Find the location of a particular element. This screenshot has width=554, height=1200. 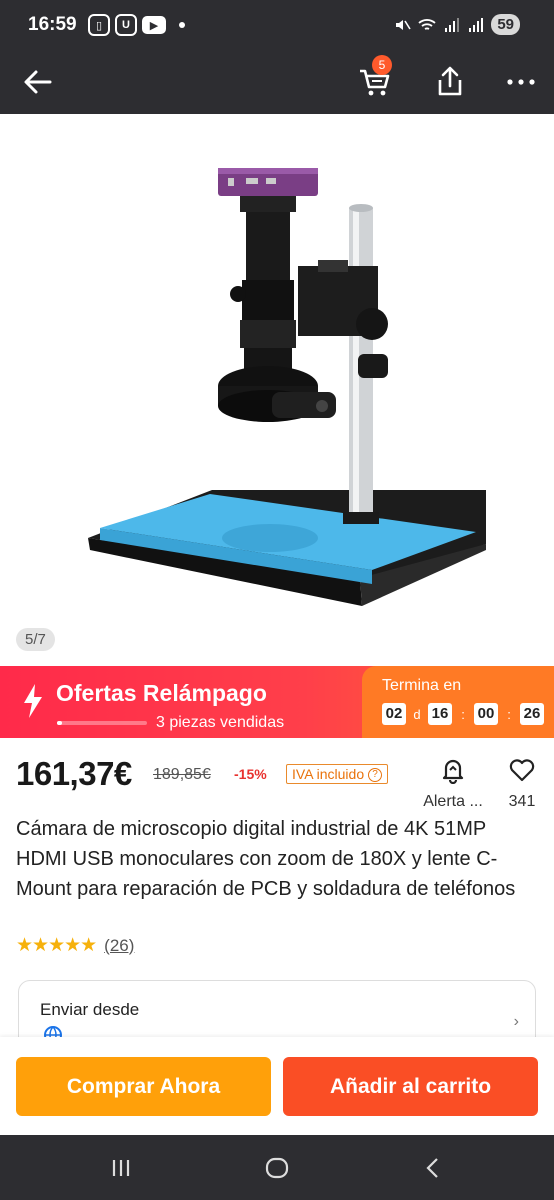

timer-days-suffix: d is located at coordinates (417, 714).